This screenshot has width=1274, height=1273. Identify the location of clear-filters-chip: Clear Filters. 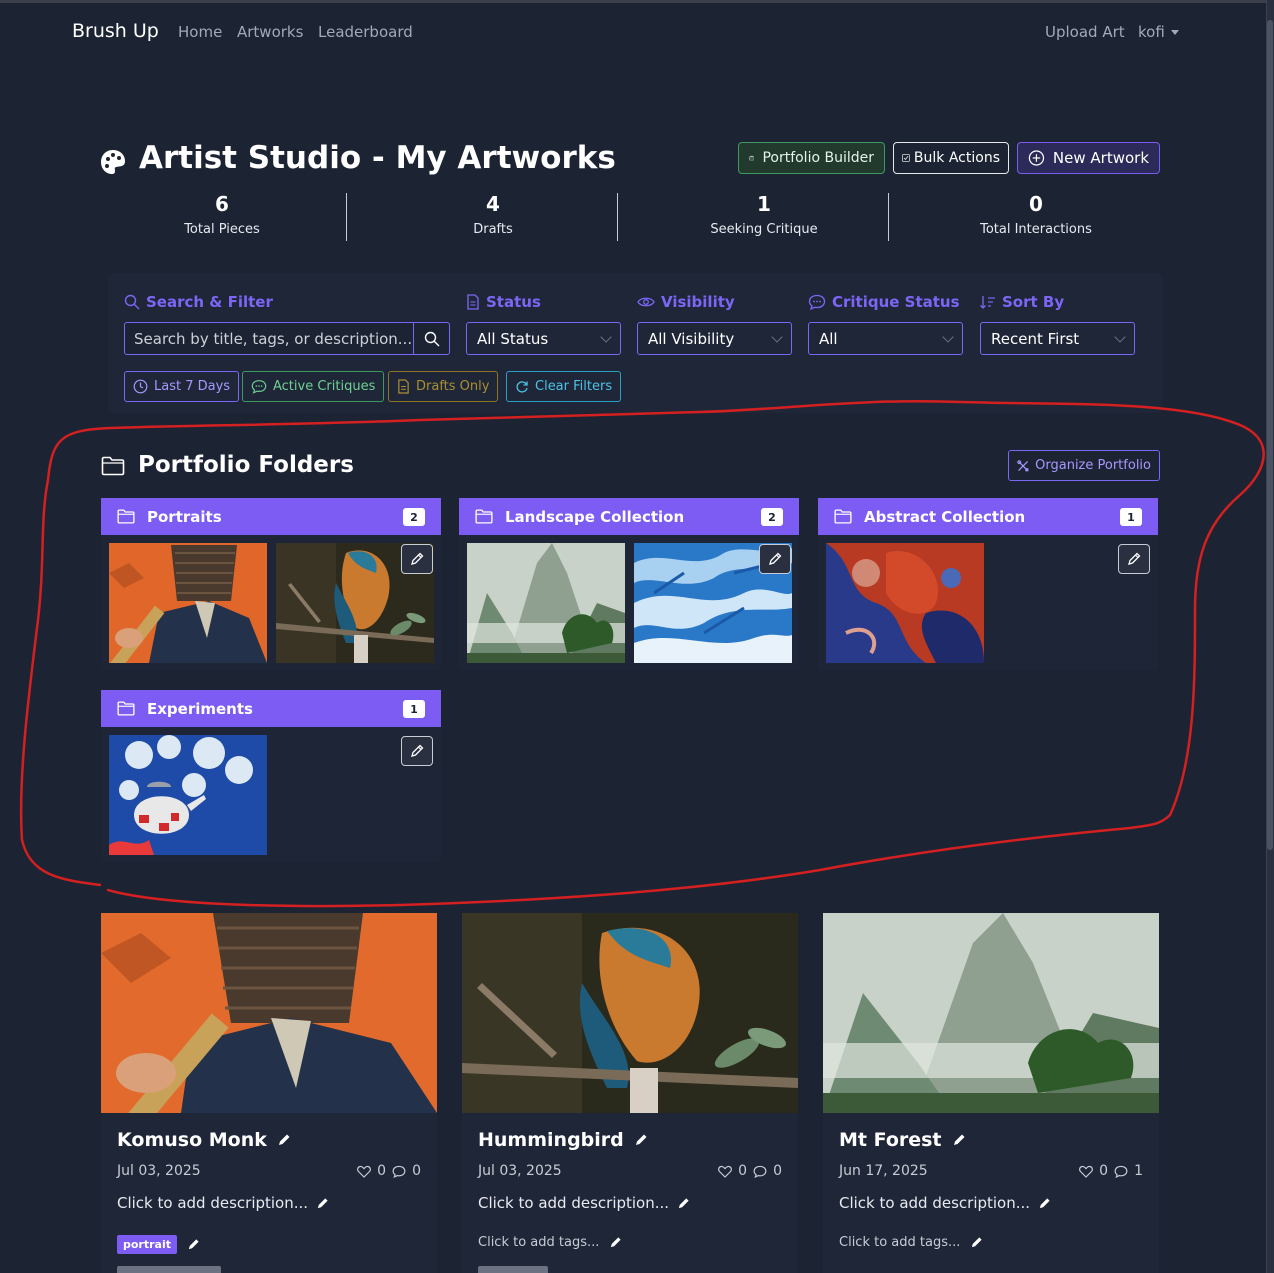
(564, 386).